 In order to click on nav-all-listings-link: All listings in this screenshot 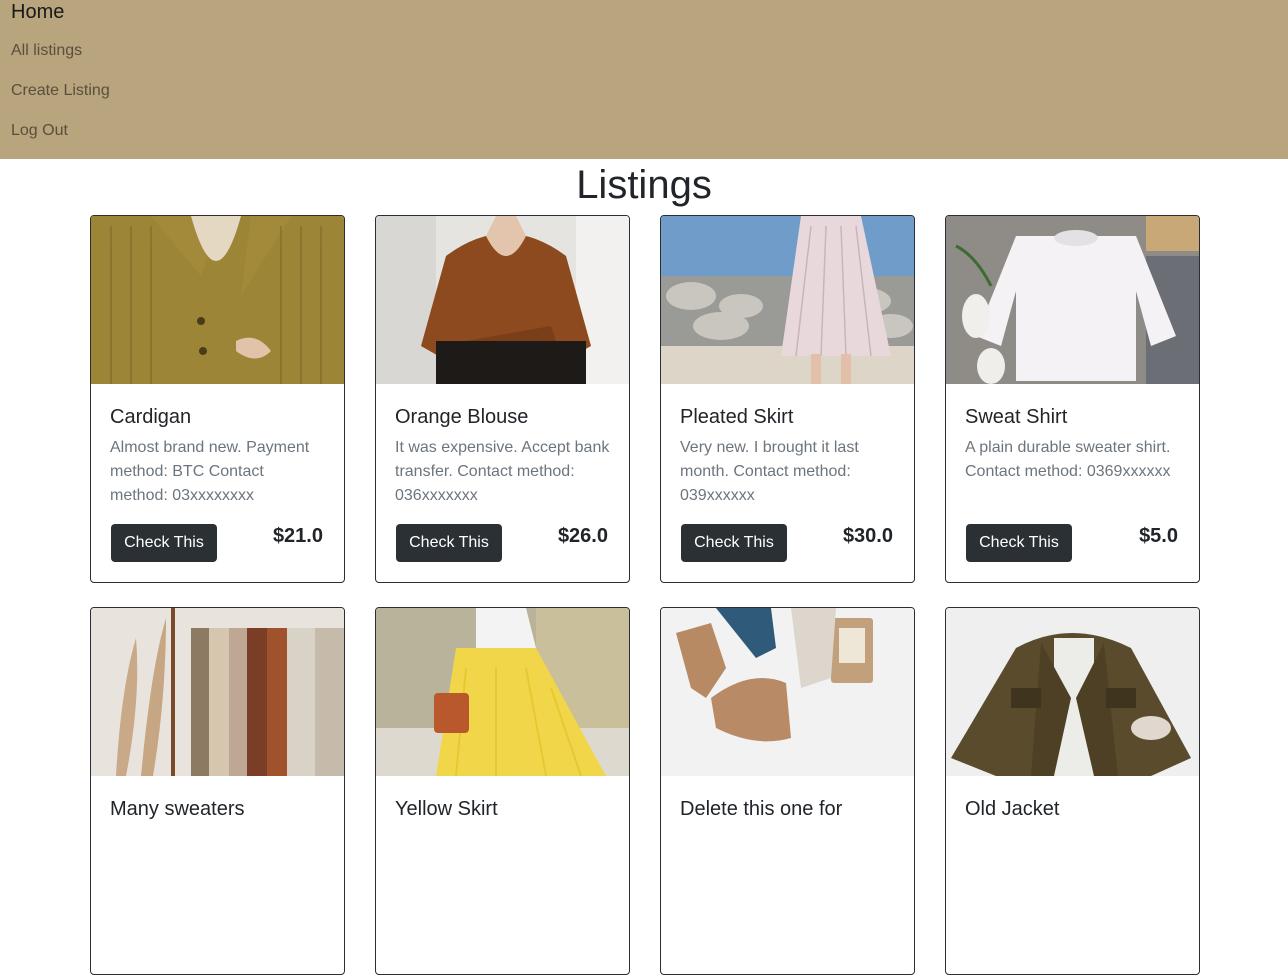, I will do `click(46, 51)`.